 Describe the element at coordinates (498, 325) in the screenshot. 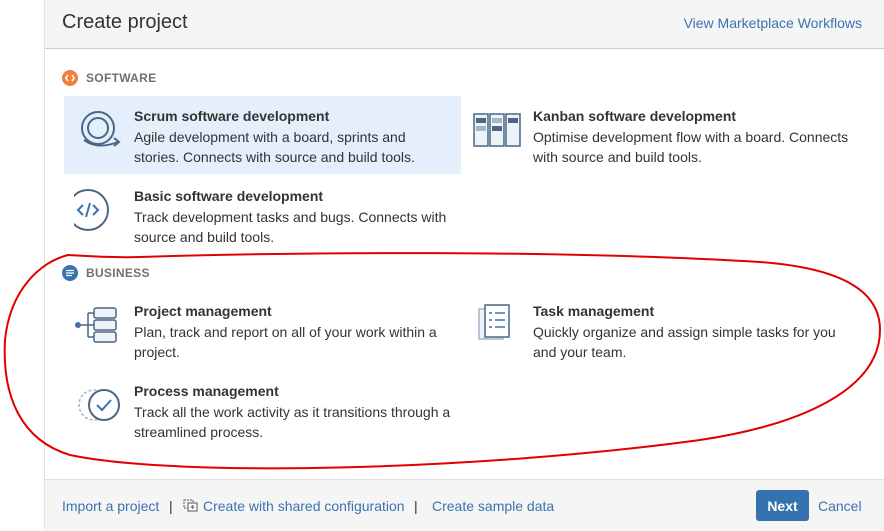

I see `task-checklist-icon` at that location.